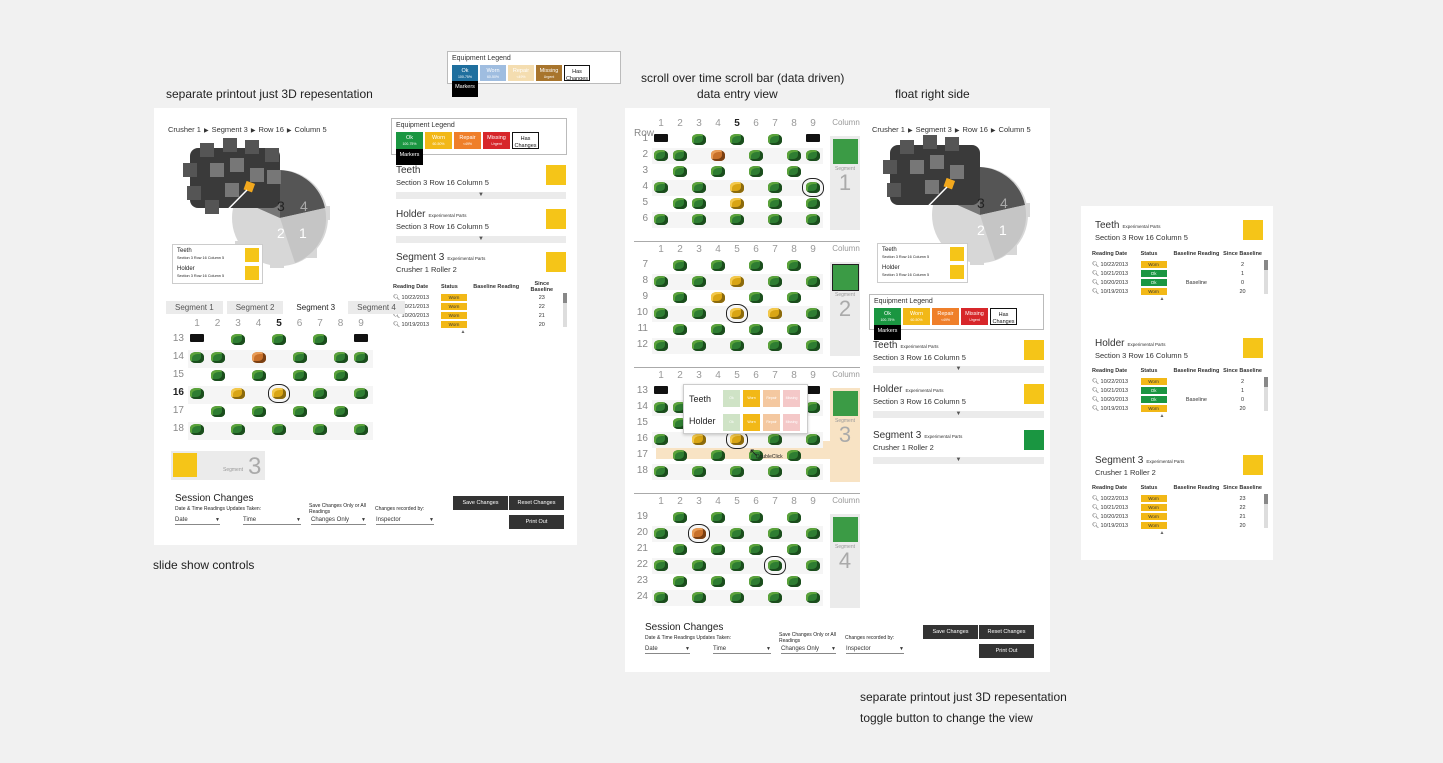 The height and width of the screenshot is (763, 1443). Describe the element at coordinates (667, 649) in the screenshot. I see `date-dropdown: Date` at that location.